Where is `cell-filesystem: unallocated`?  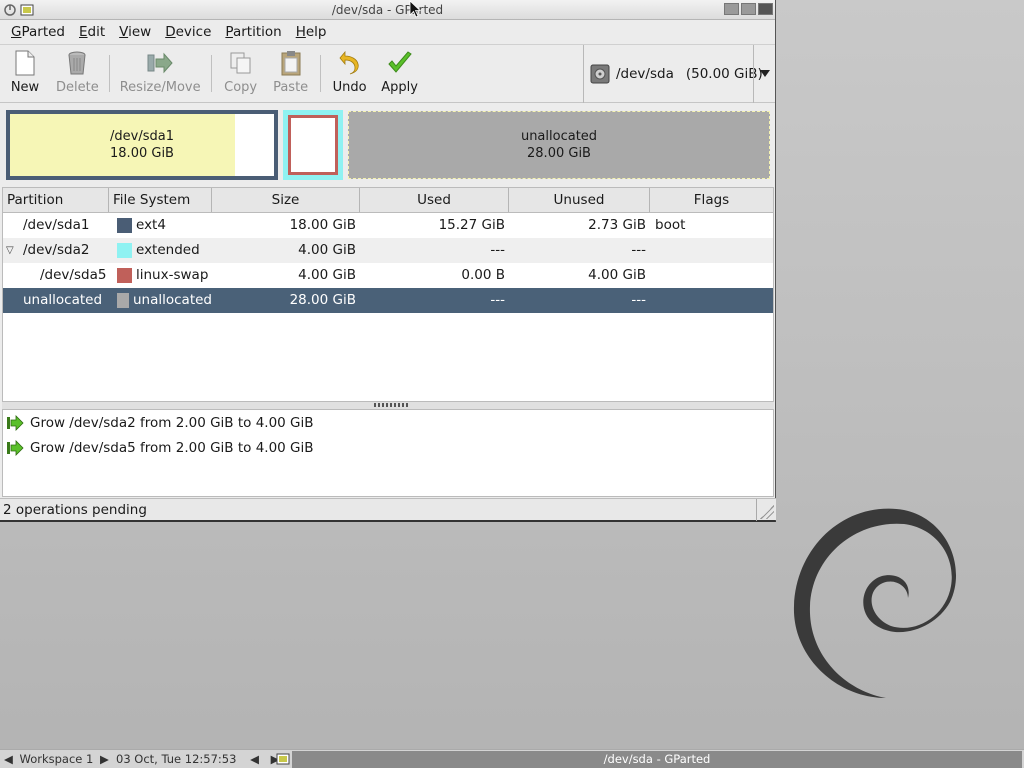
cell-filesystem: unallocated is located at coordinates (172, 300).